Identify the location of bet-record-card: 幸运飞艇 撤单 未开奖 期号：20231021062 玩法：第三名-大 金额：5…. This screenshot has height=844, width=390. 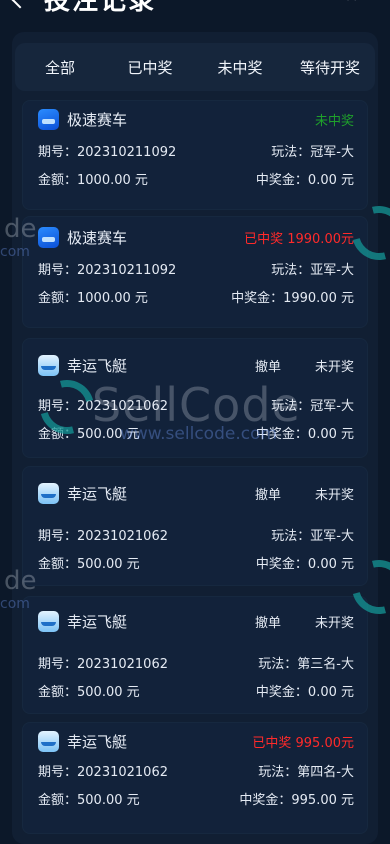
(195, 655).